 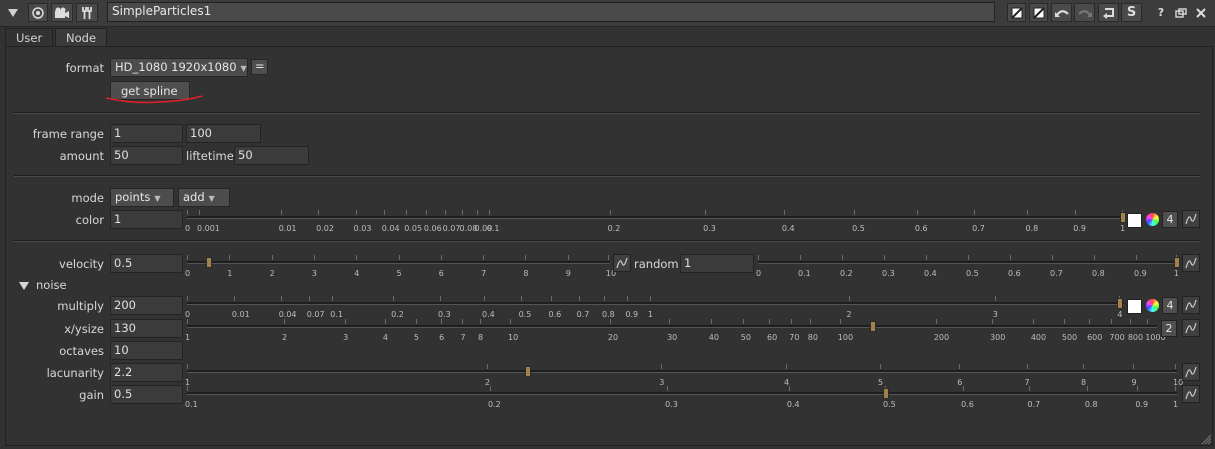 What do you see at coordinates (146, 305) in the screenshot?
I see `multiply-input: 200` at bounding box center [146, 305].